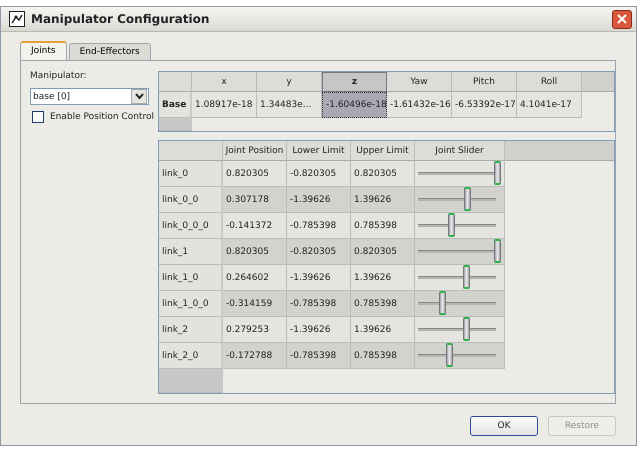 This screenshot has height=449, width=637. I want to click on close-button, so click(622, 19).